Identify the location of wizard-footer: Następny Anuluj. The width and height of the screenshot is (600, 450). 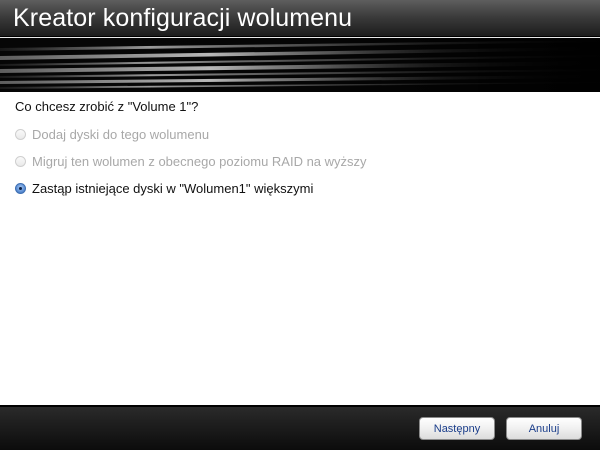
(300, 427).